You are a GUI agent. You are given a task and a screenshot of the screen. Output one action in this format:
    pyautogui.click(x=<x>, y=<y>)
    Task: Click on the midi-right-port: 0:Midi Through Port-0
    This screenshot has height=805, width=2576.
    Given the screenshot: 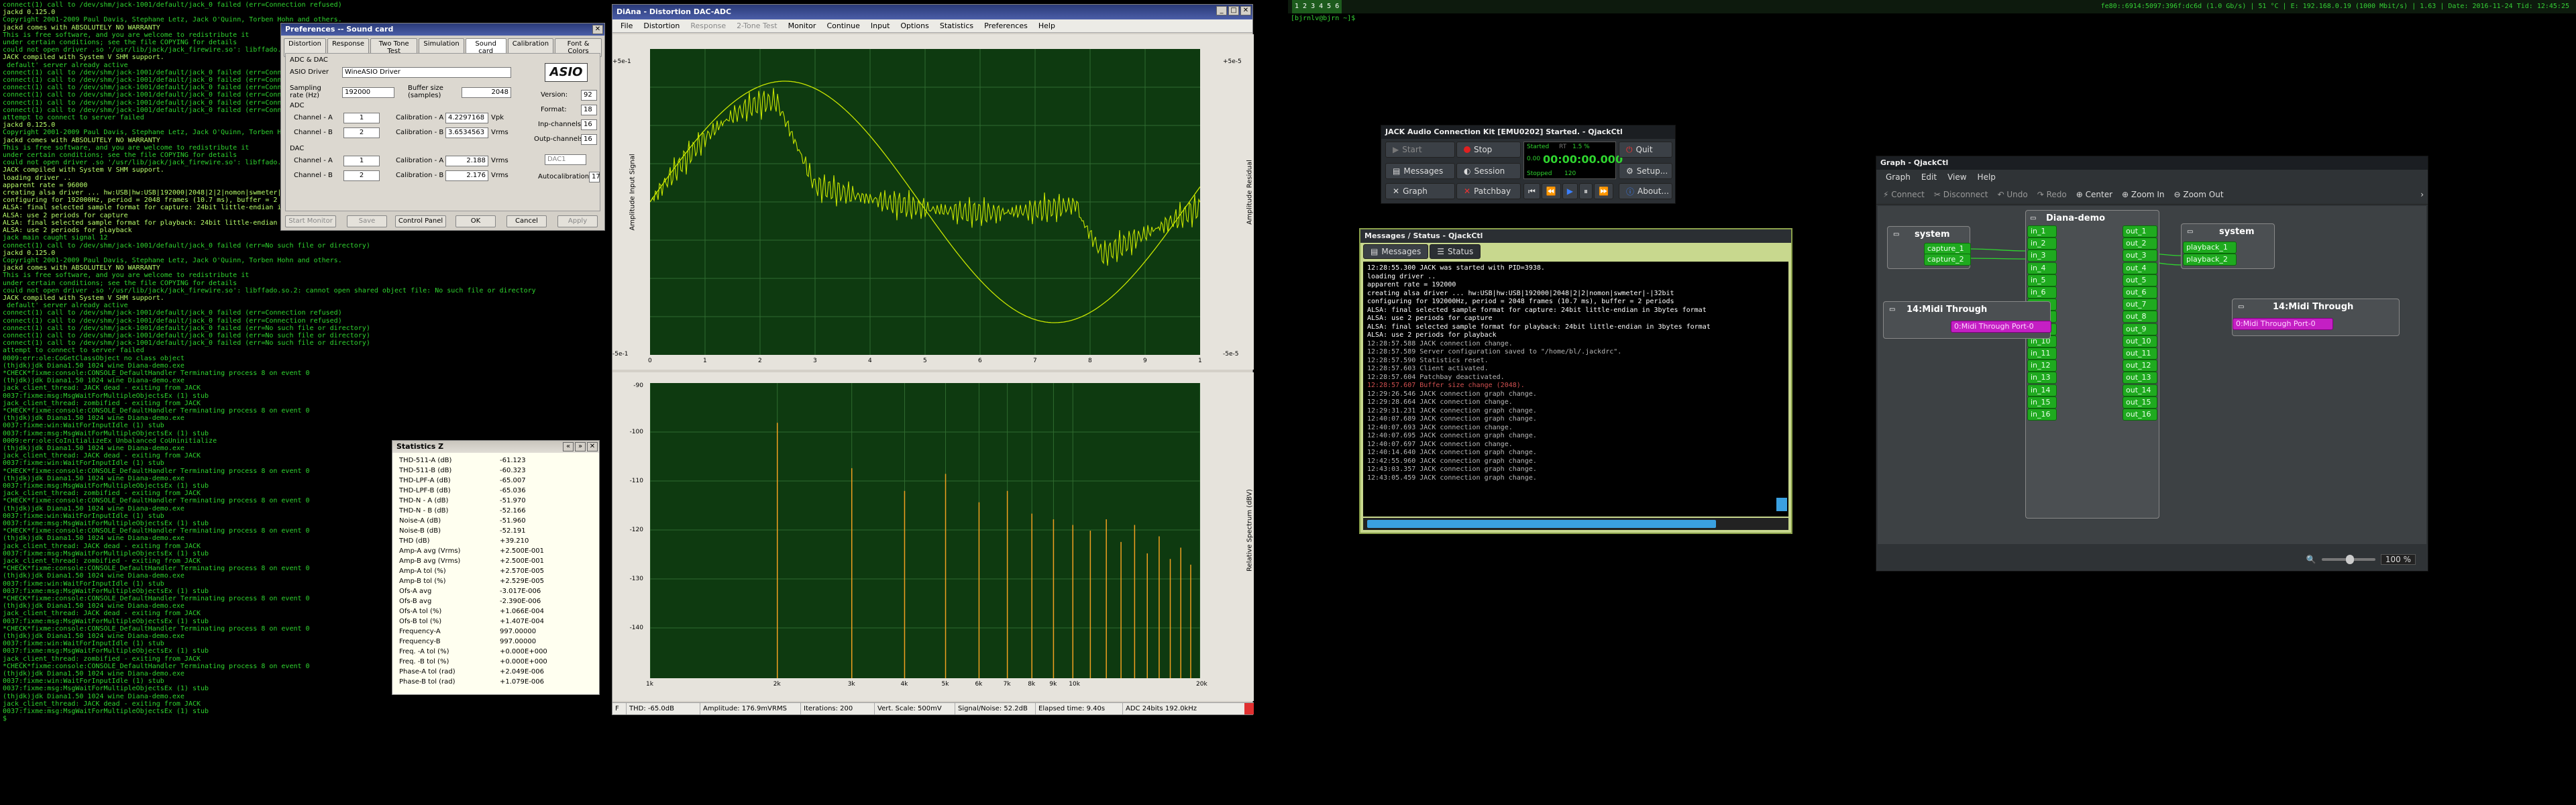 What is the action you would take?
    pyautogui.click(x=2283, y=324)
    